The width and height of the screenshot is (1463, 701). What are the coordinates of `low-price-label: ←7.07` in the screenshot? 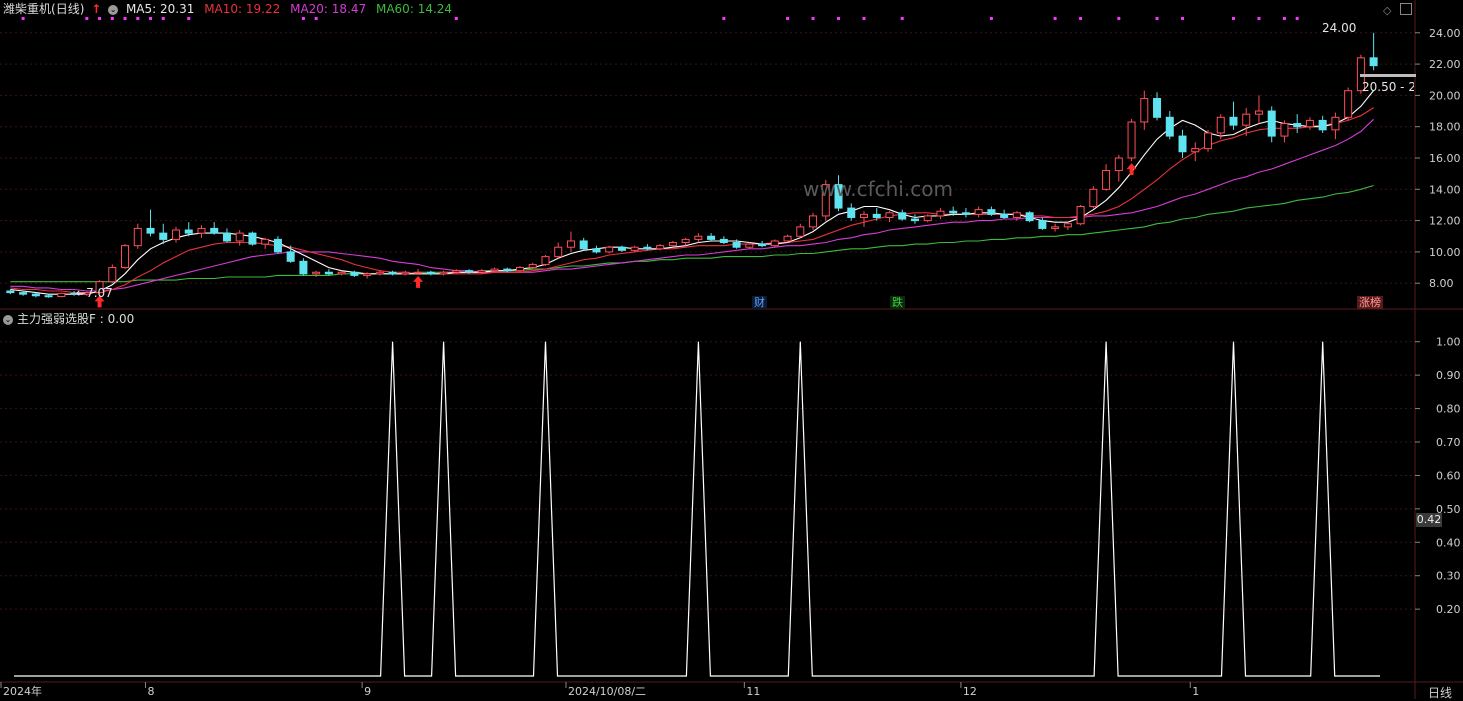 It's located at (94, 293).